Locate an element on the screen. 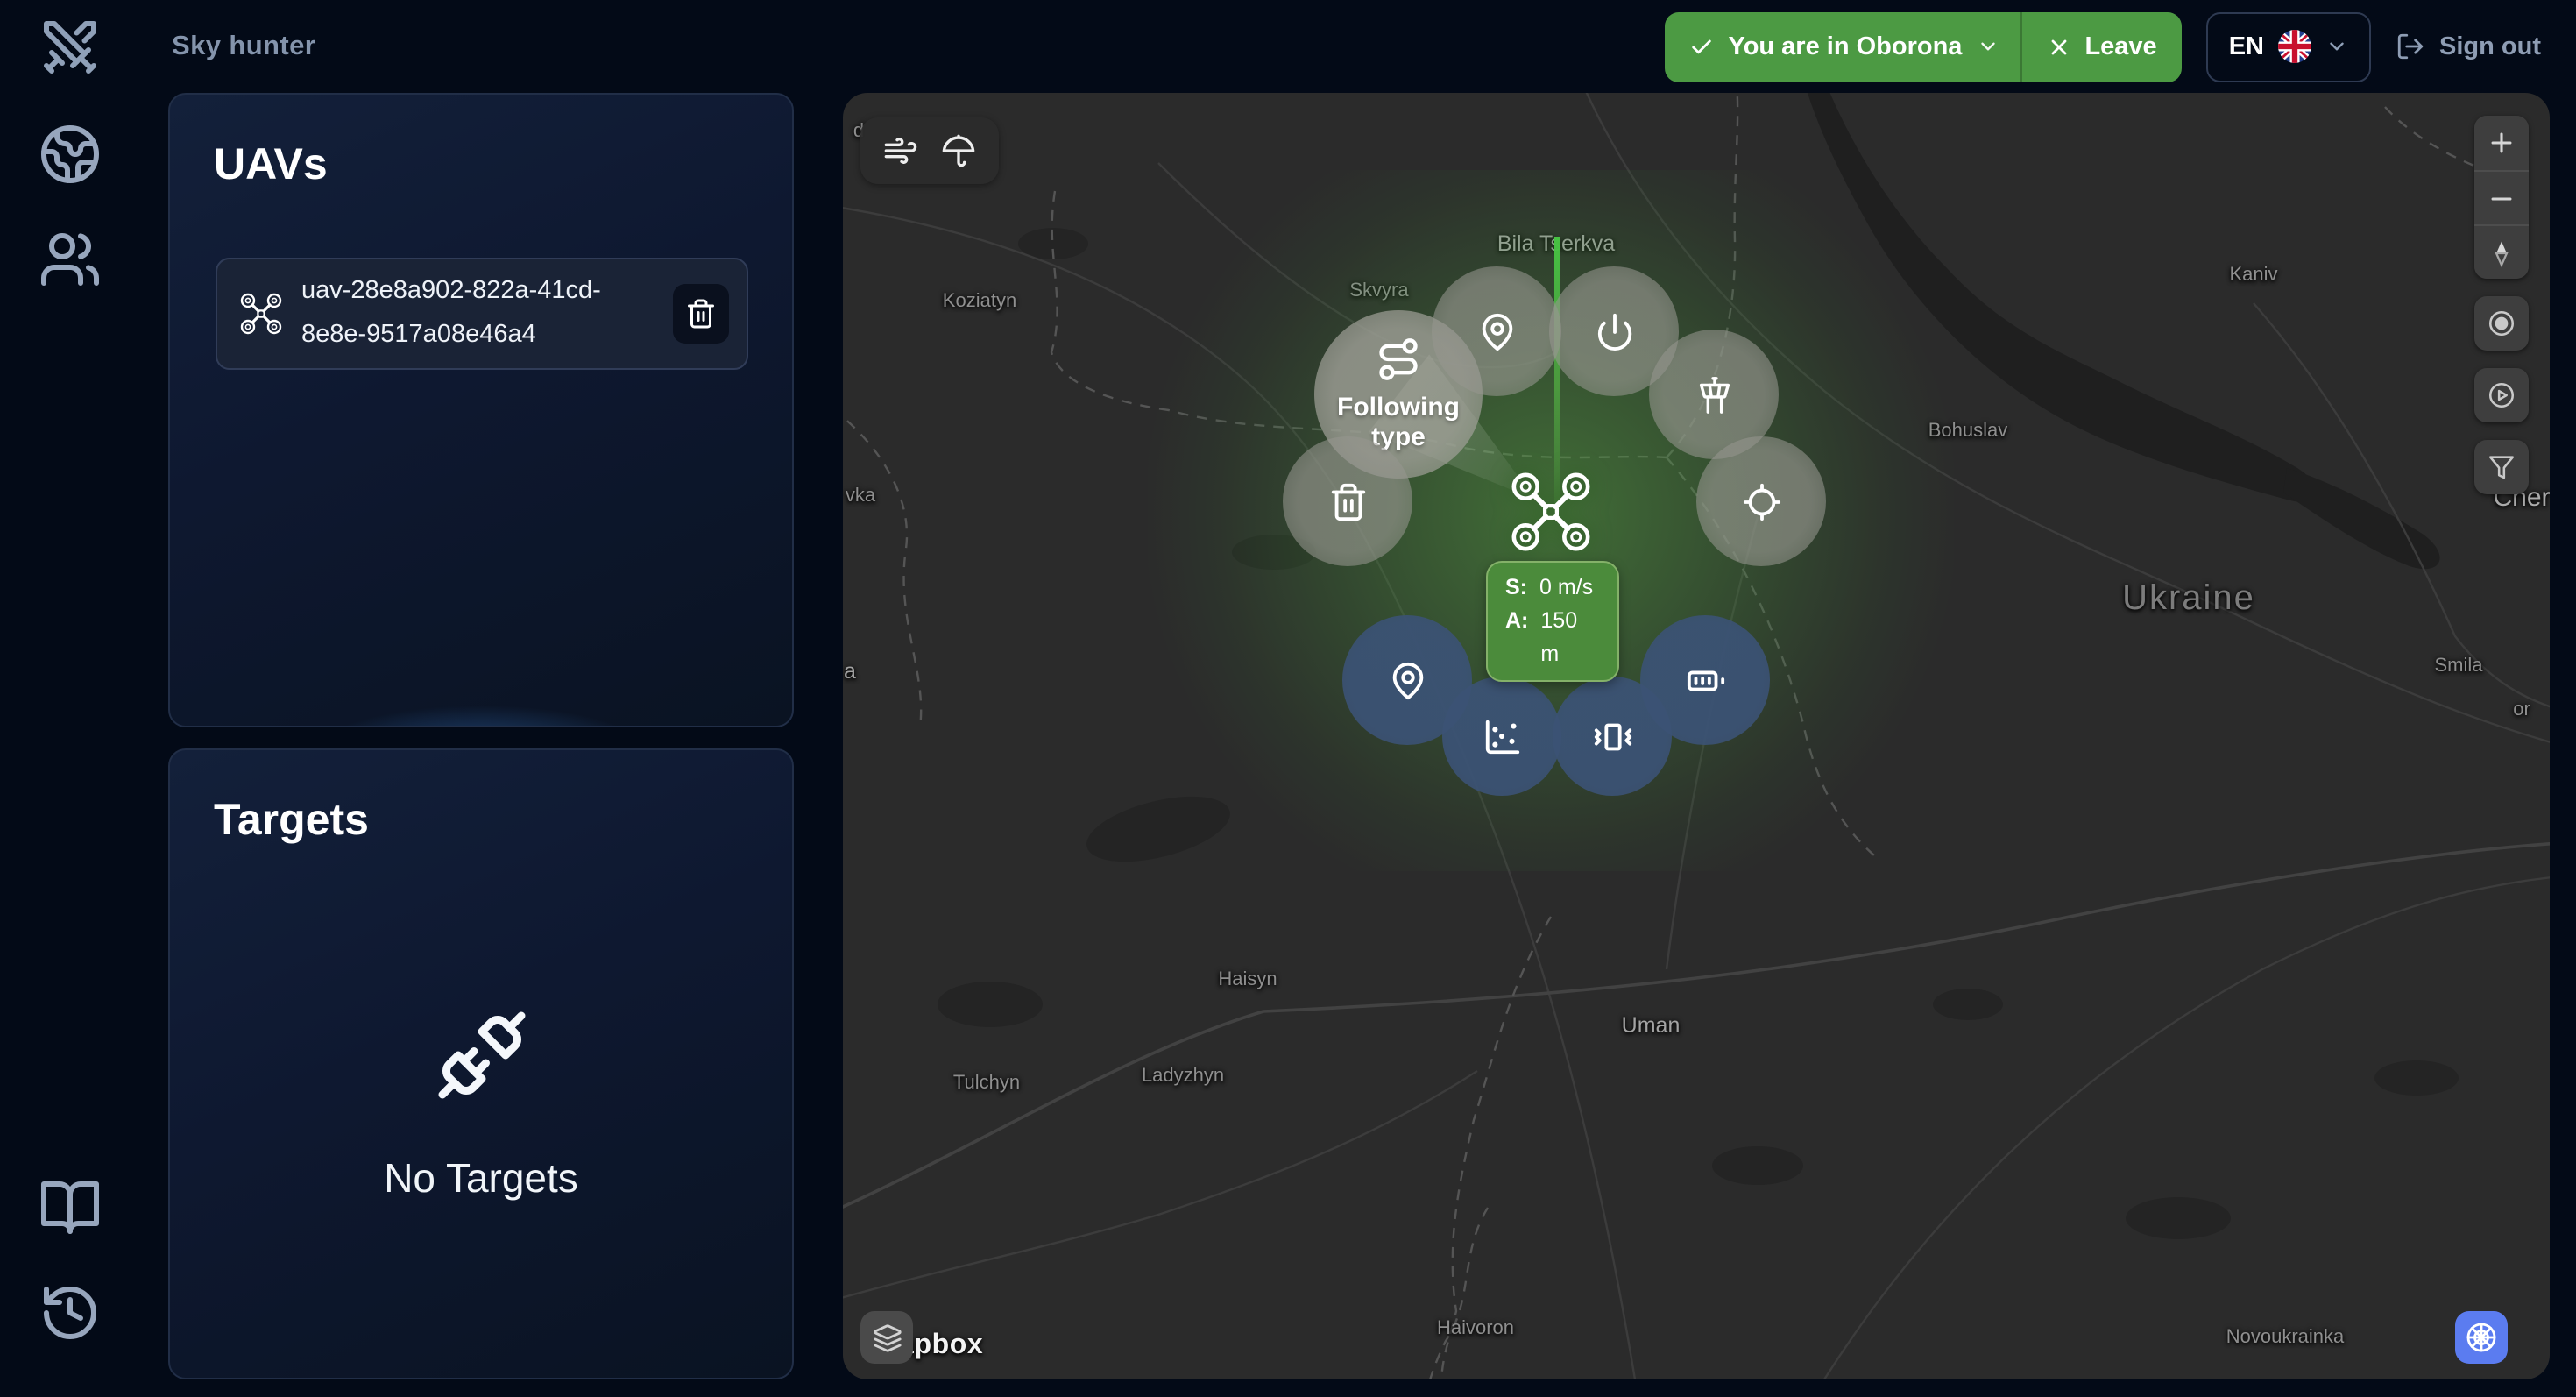 This screenshot has width=2576, height=1397. language-selector: EN is located at coordinates (2288, 46).